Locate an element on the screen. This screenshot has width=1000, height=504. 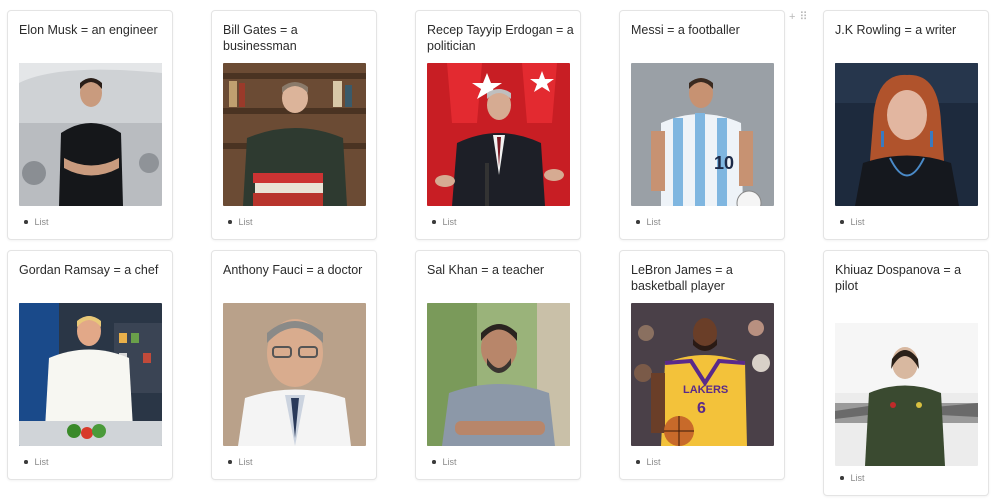
gallery-card: Bill Gates = a businessman List is located at coordinates (294, 125).